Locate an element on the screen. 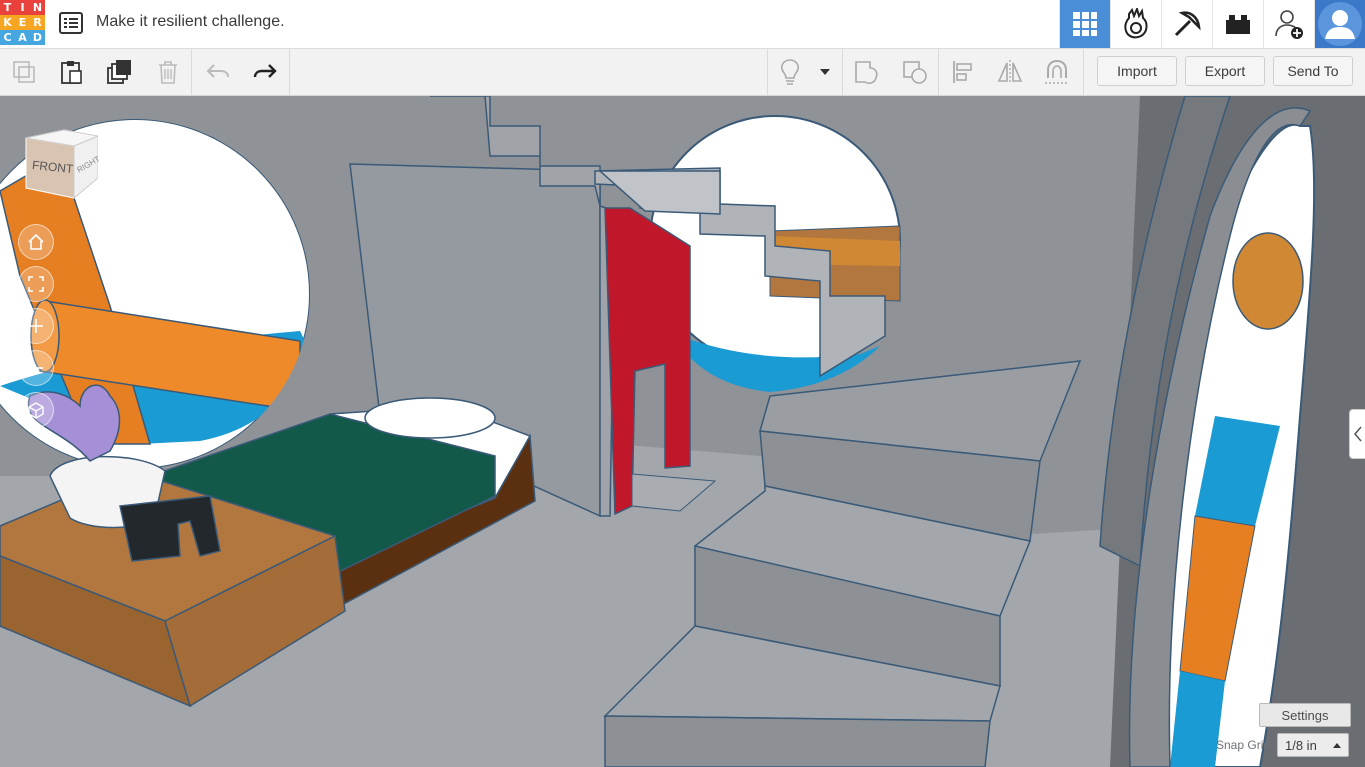 The height and width of the screenshot is (767, 1365). add-user-icon is located at coordinates (1288, 24).